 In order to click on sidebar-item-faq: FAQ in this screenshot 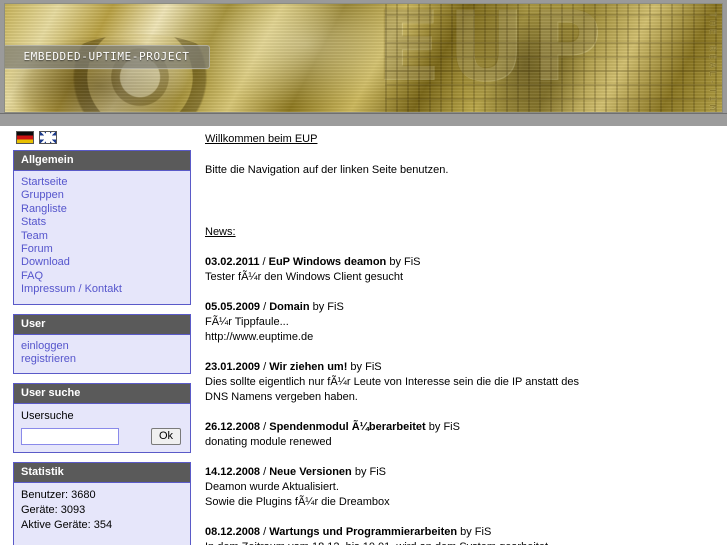, I will do `click(102, 276)`.